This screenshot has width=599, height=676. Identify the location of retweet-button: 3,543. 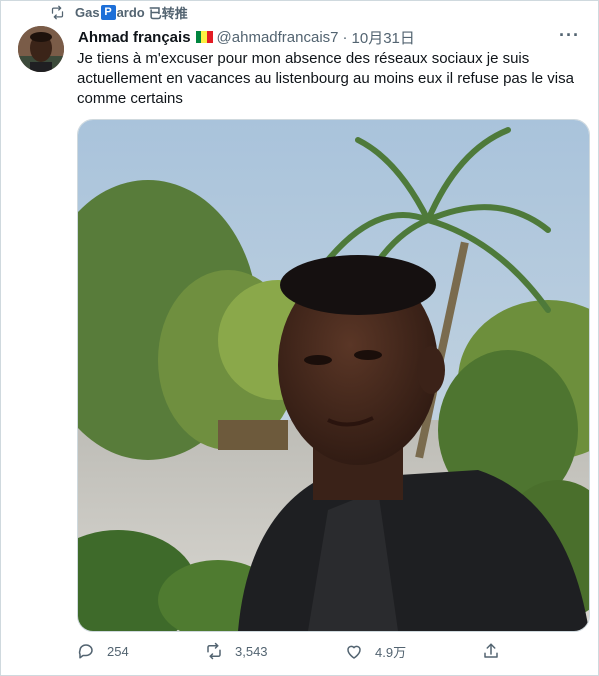
(236, 651).